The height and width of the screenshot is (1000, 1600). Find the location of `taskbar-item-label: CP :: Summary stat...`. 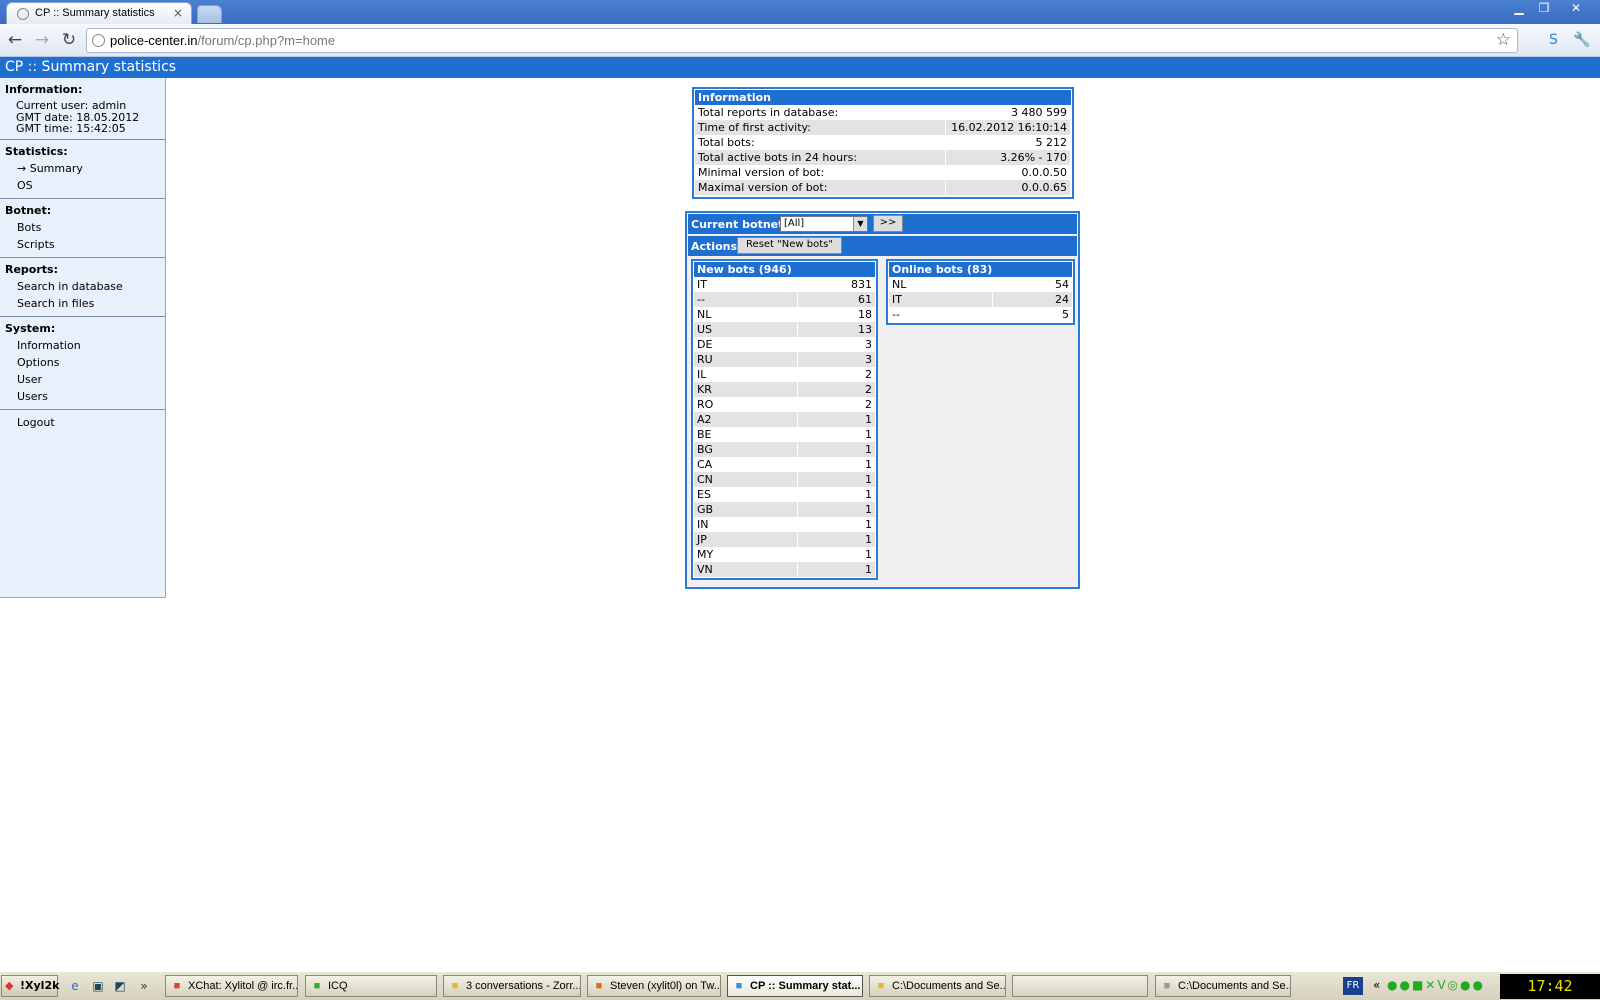

taskbar-item-label: CP :: Summary stat... is located at coordinates (805, 986).